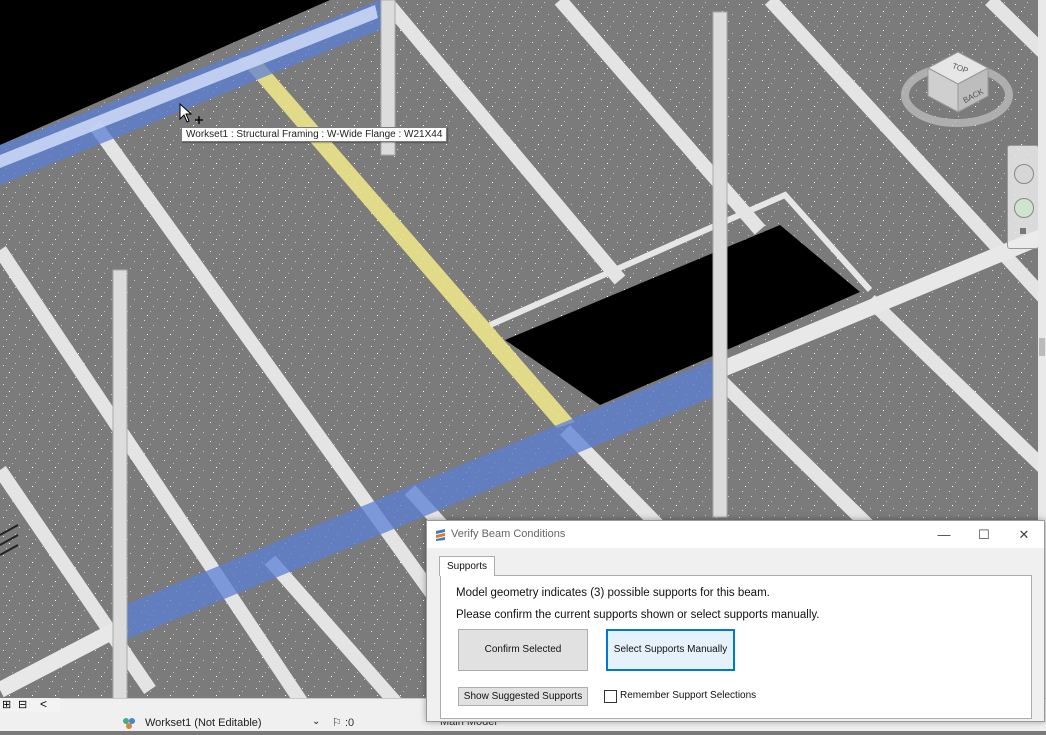  I want to click on maximize-button: ☐, so click(984, 534).